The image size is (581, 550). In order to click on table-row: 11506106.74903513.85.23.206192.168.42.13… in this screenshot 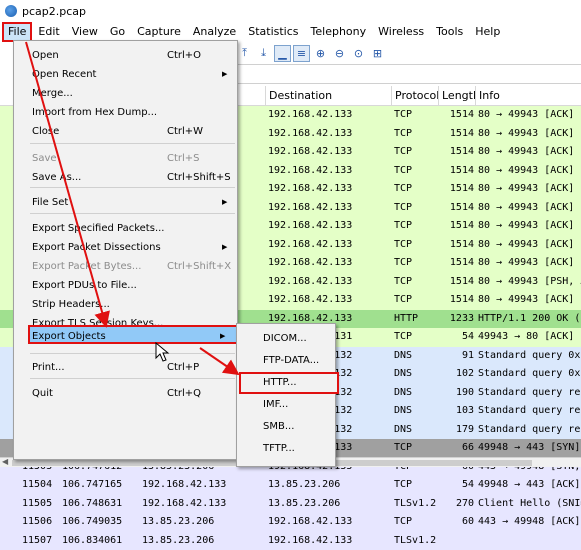, I will do `click(290, 522)`.